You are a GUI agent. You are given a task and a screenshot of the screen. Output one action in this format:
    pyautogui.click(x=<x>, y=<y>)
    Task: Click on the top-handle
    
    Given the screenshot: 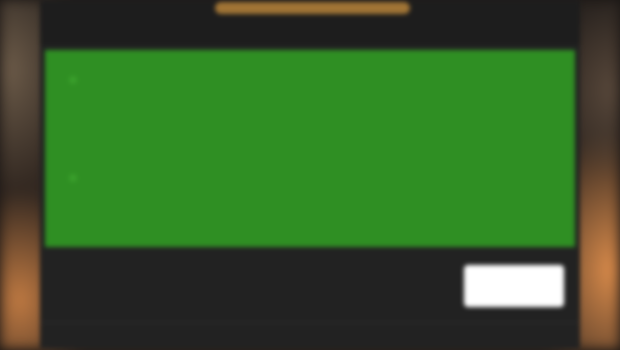 What is the action you would take?
    pyautogui.click(x=312, y=8)
    